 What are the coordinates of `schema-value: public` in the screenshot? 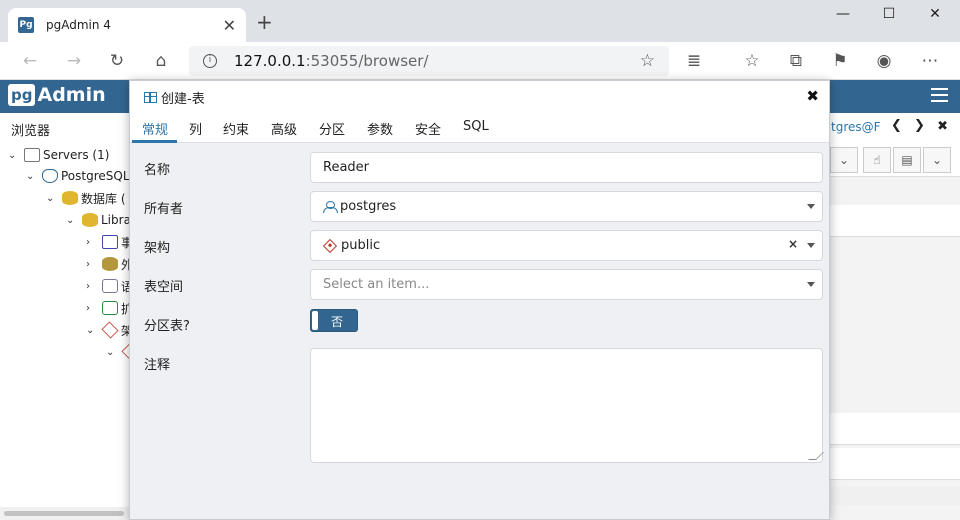 It's located at (361, 245).